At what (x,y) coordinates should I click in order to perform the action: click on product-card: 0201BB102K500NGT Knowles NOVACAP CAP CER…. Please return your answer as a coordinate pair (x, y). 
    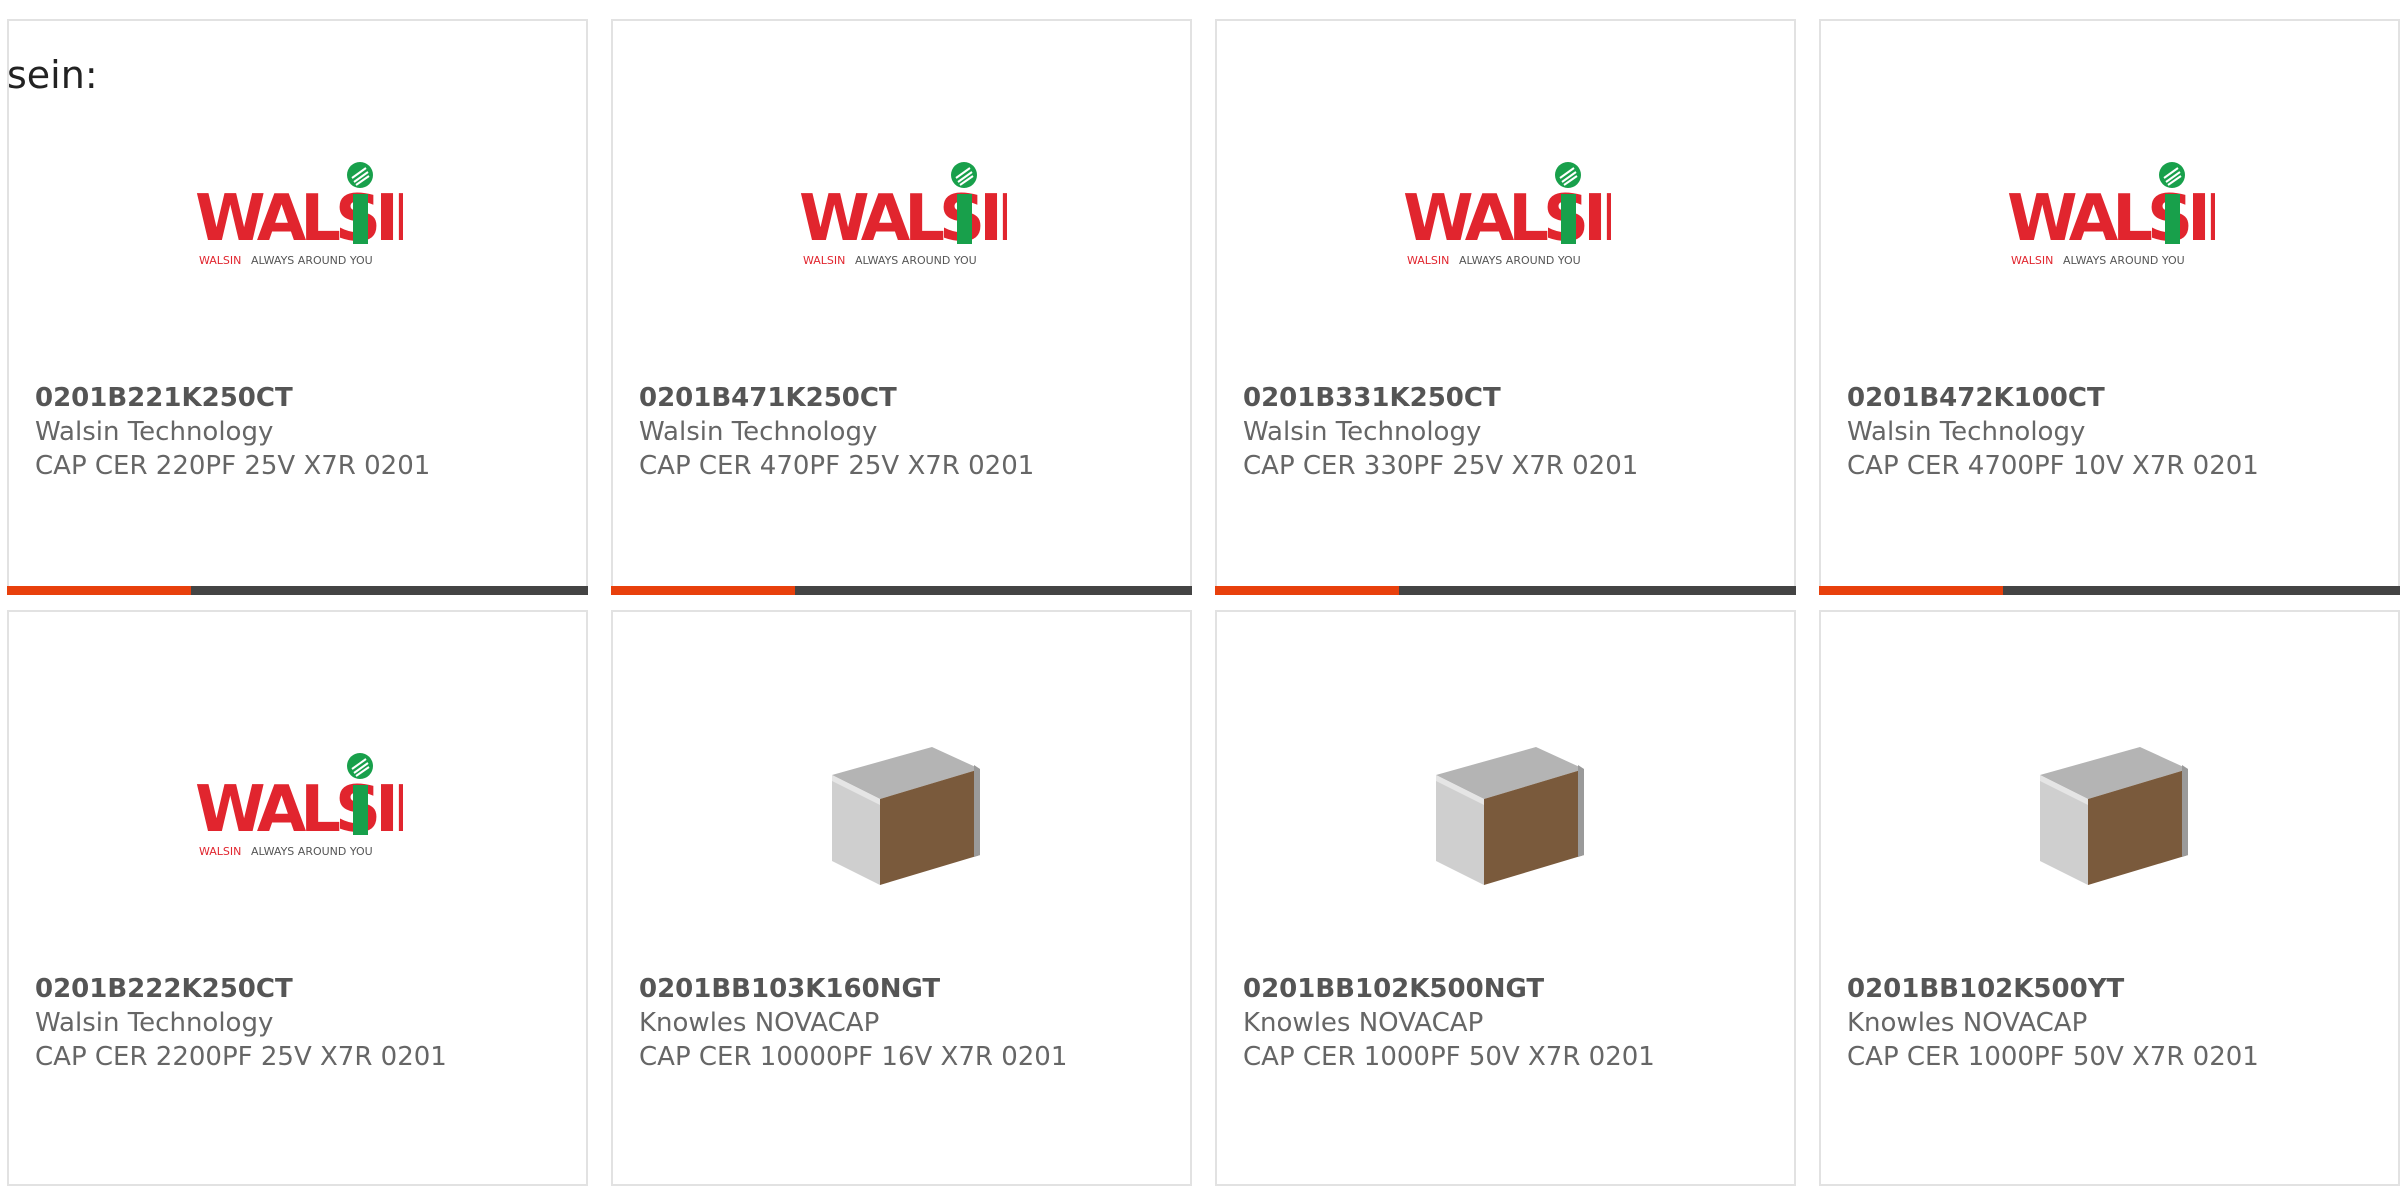
    Looking at the image, I should click on (1505, 898).